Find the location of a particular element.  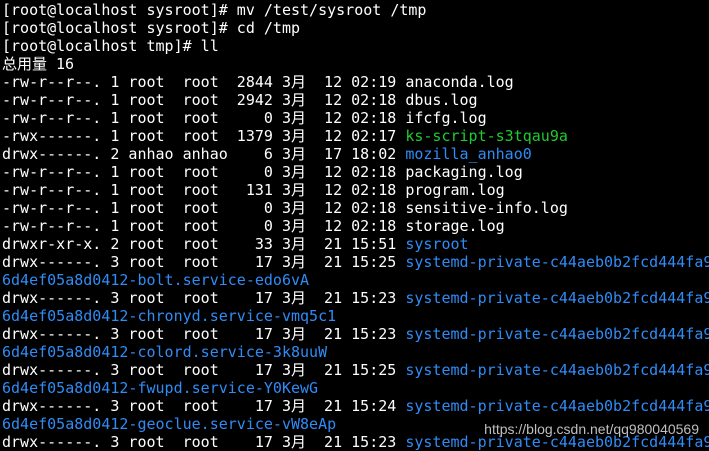

directory-name: 6d4ef05a8d0412-bolt.service-edo6vA is located at coordinates (156, 280).